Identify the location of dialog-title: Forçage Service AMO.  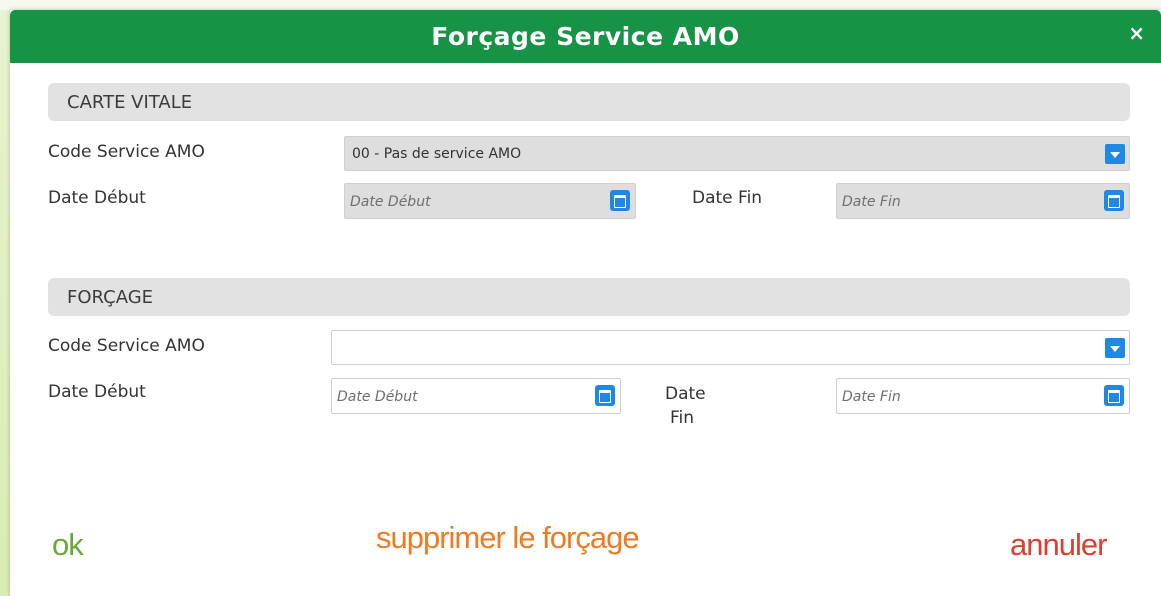
(585, 36).